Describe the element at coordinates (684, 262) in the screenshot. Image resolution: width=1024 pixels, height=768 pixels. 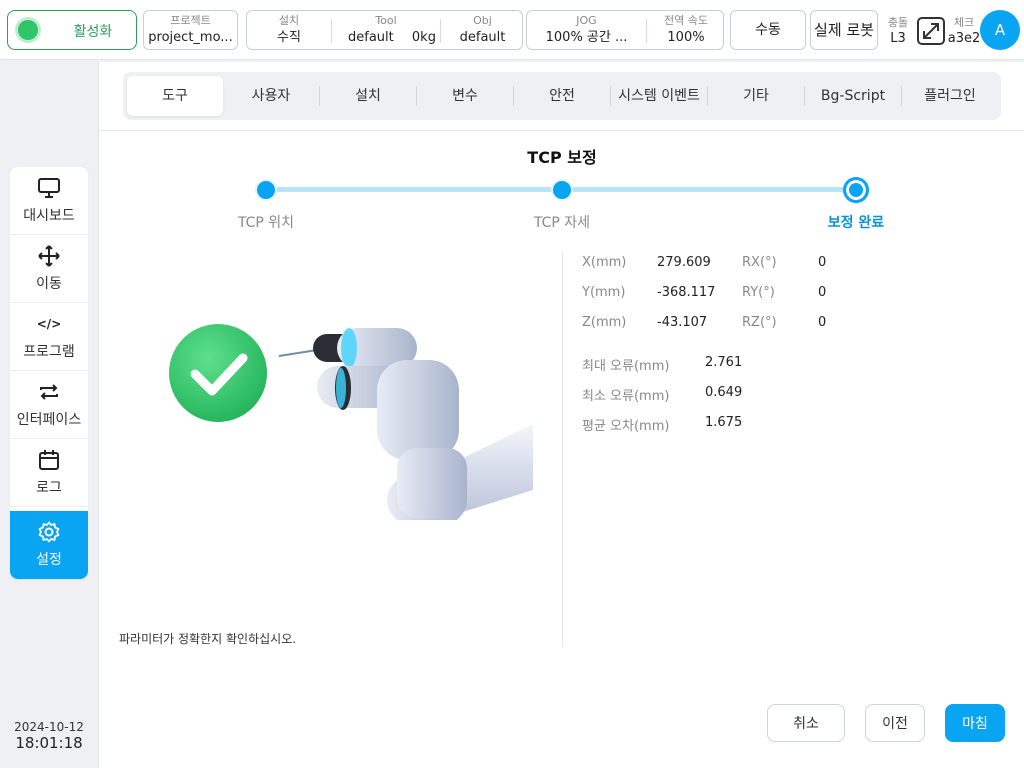
I see `x-value: 279.609` at that location.